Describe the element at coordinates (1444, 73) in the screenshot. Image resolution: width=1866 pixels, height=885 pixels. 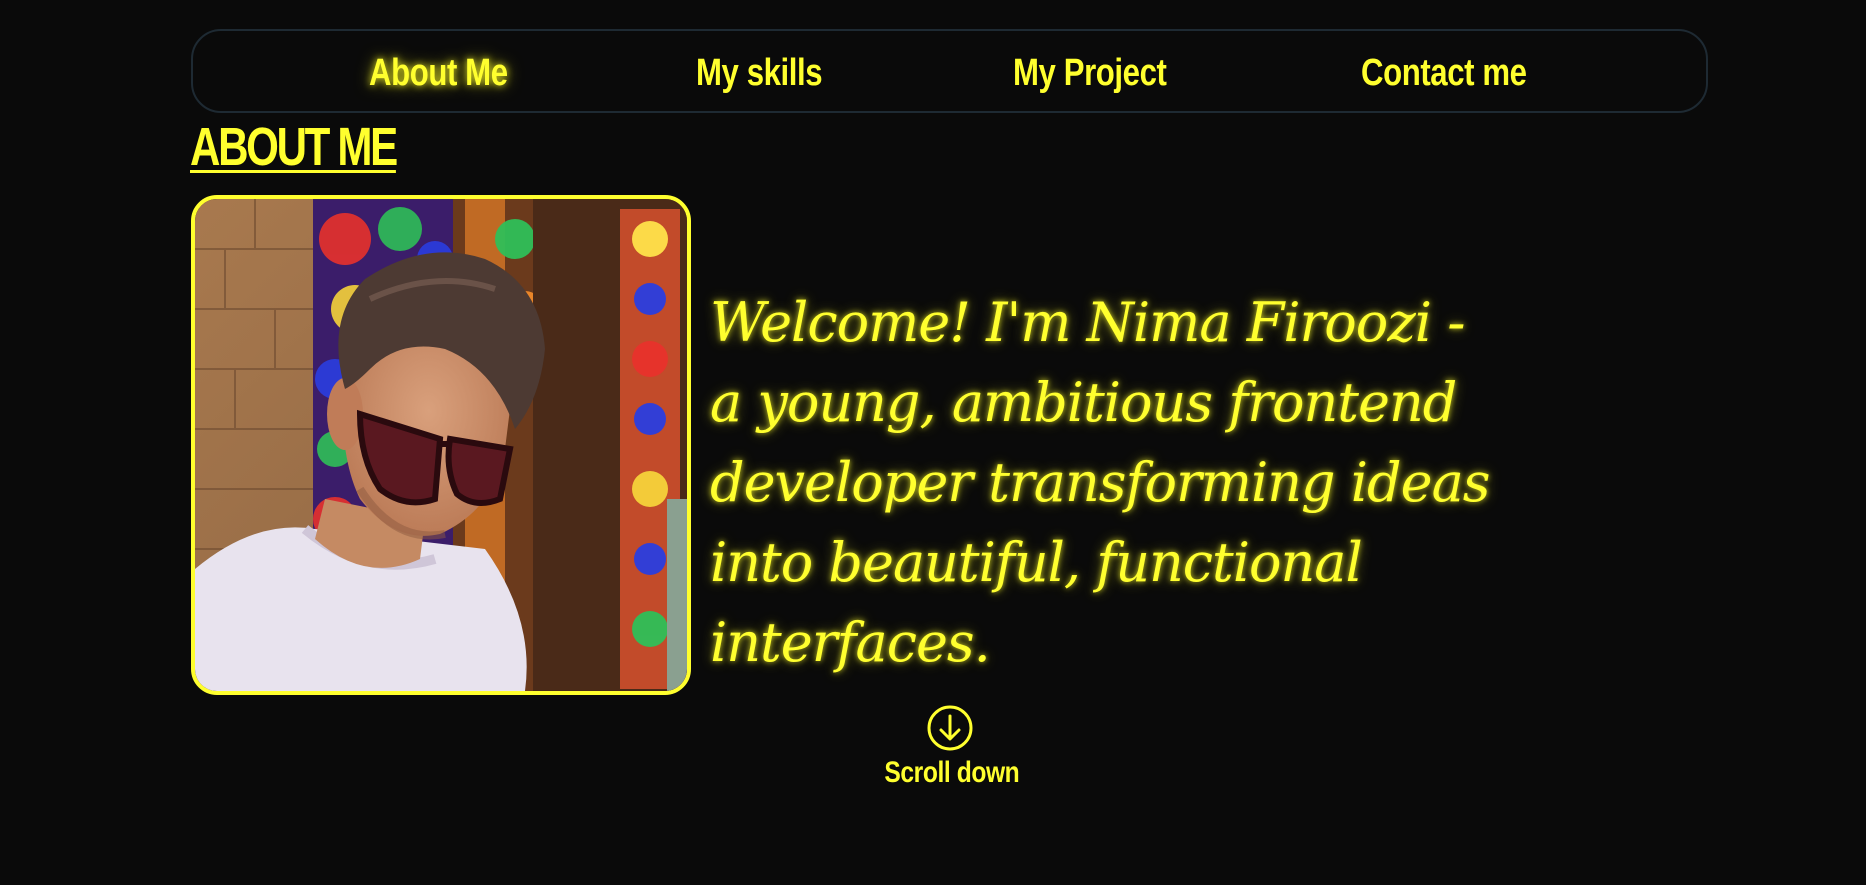
I see `nav-item-contact-me: Contact me` at that location.